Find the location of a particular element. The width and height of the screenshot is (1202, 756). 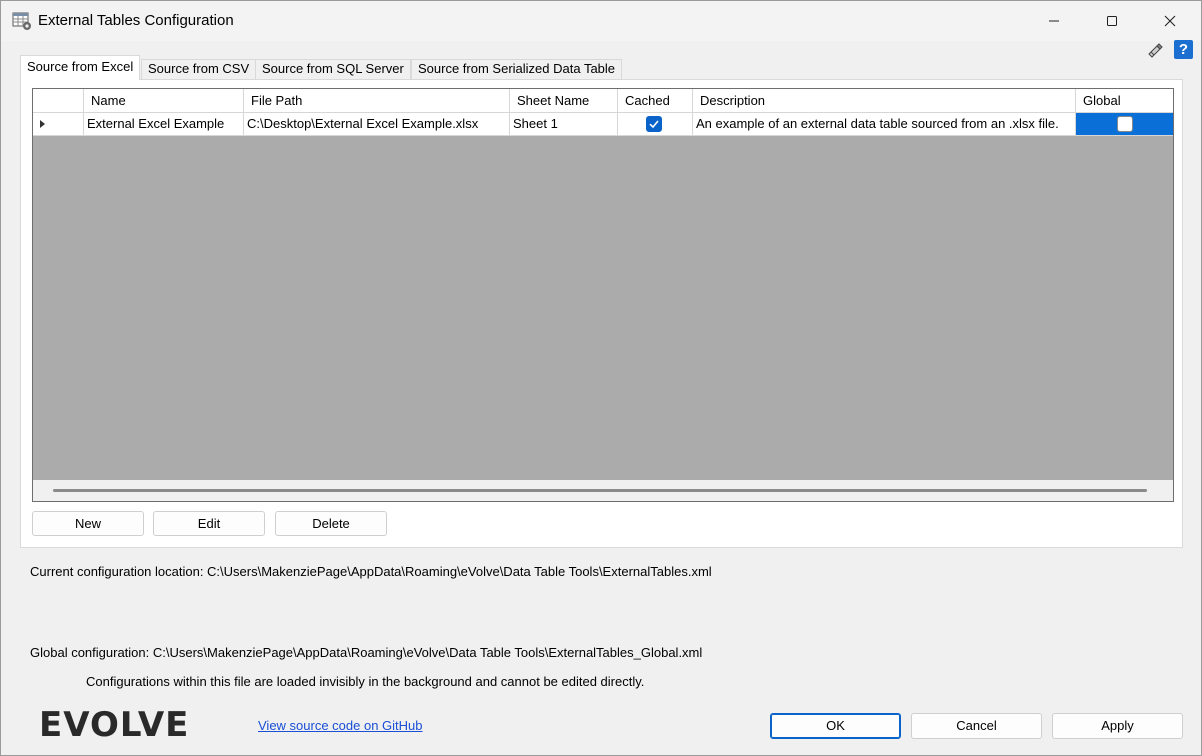

tab-source-sql-server: Source from SQL Server is located at coordinates (333, 69).